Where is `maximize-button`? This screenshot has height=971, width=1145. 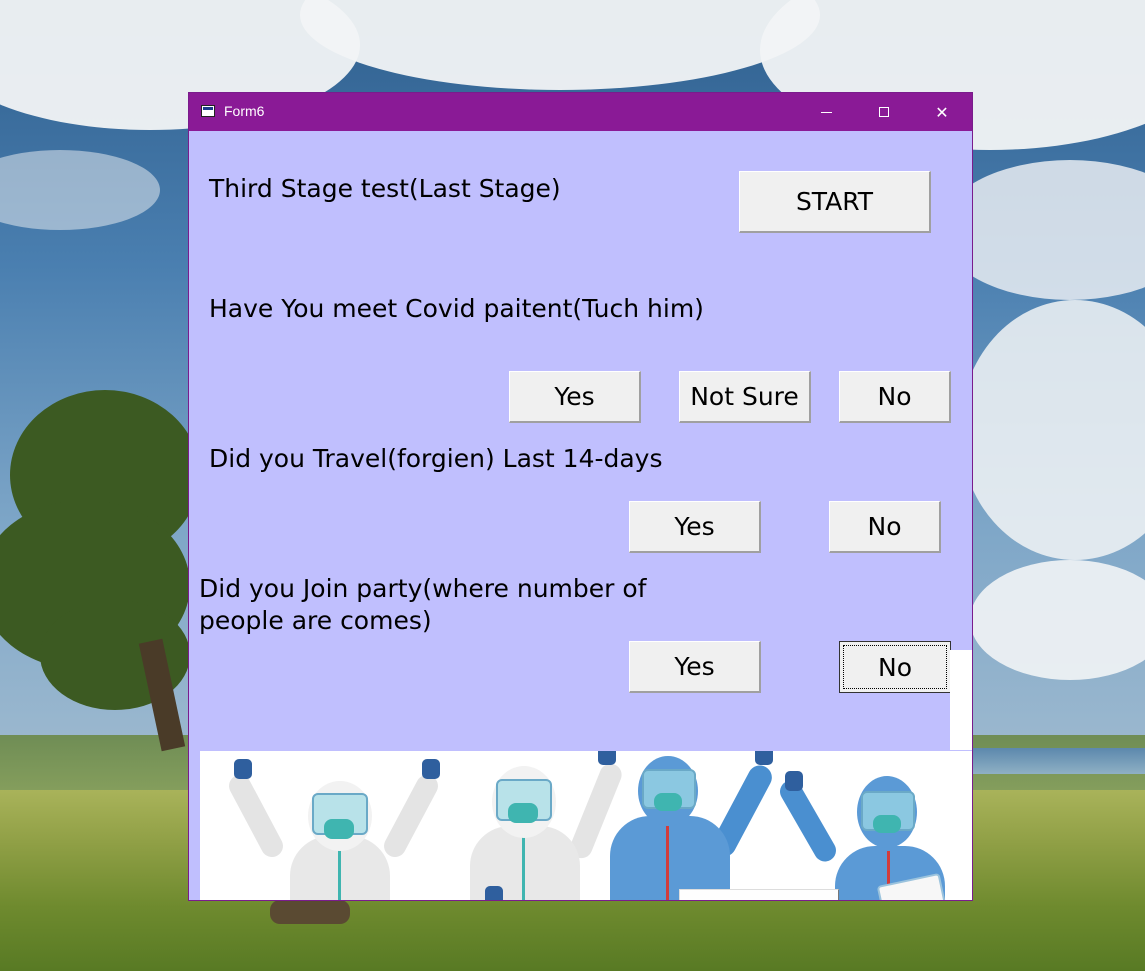 maximize-button is located at coordinates (884, 112).